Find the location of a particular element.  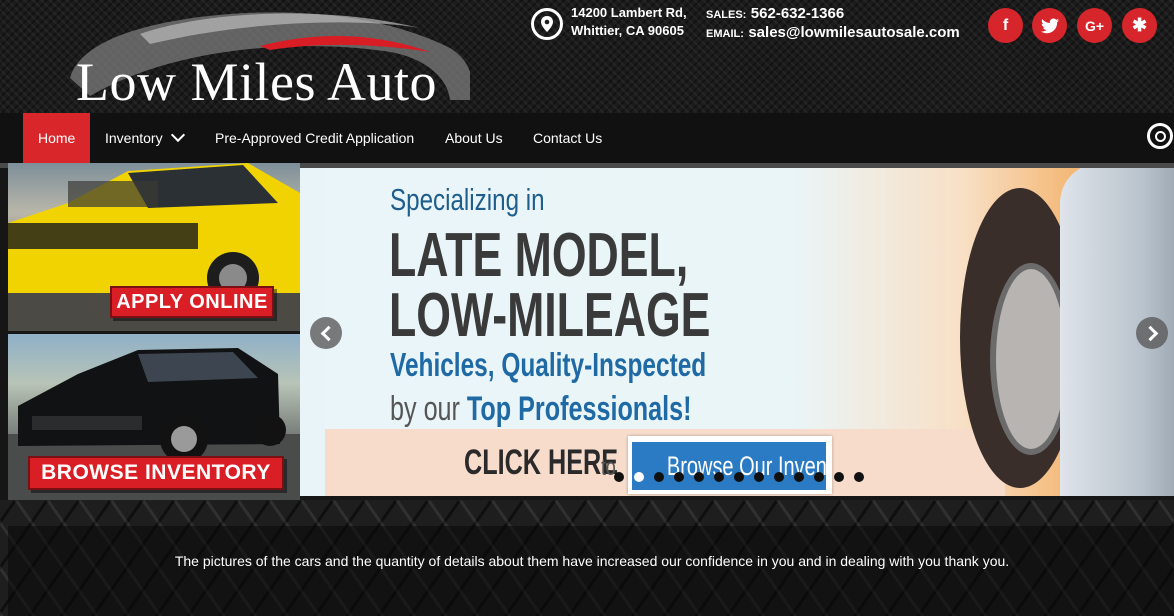

sales-email: EMAIL: sales@lowmilesautosale.com is located at coordinates (833, 33).